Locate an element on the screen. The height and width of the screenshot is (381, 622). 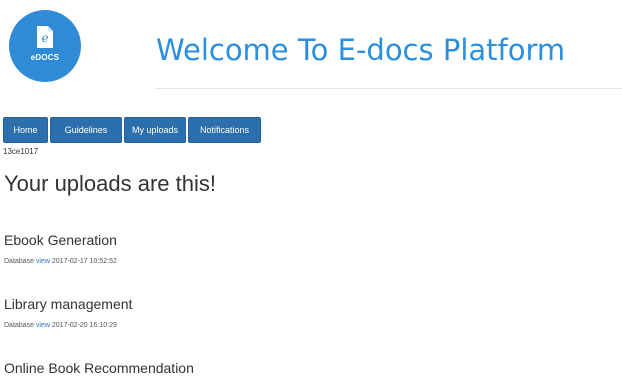
edocs-logo: e eDOCS is located at coordinates (45, 46).